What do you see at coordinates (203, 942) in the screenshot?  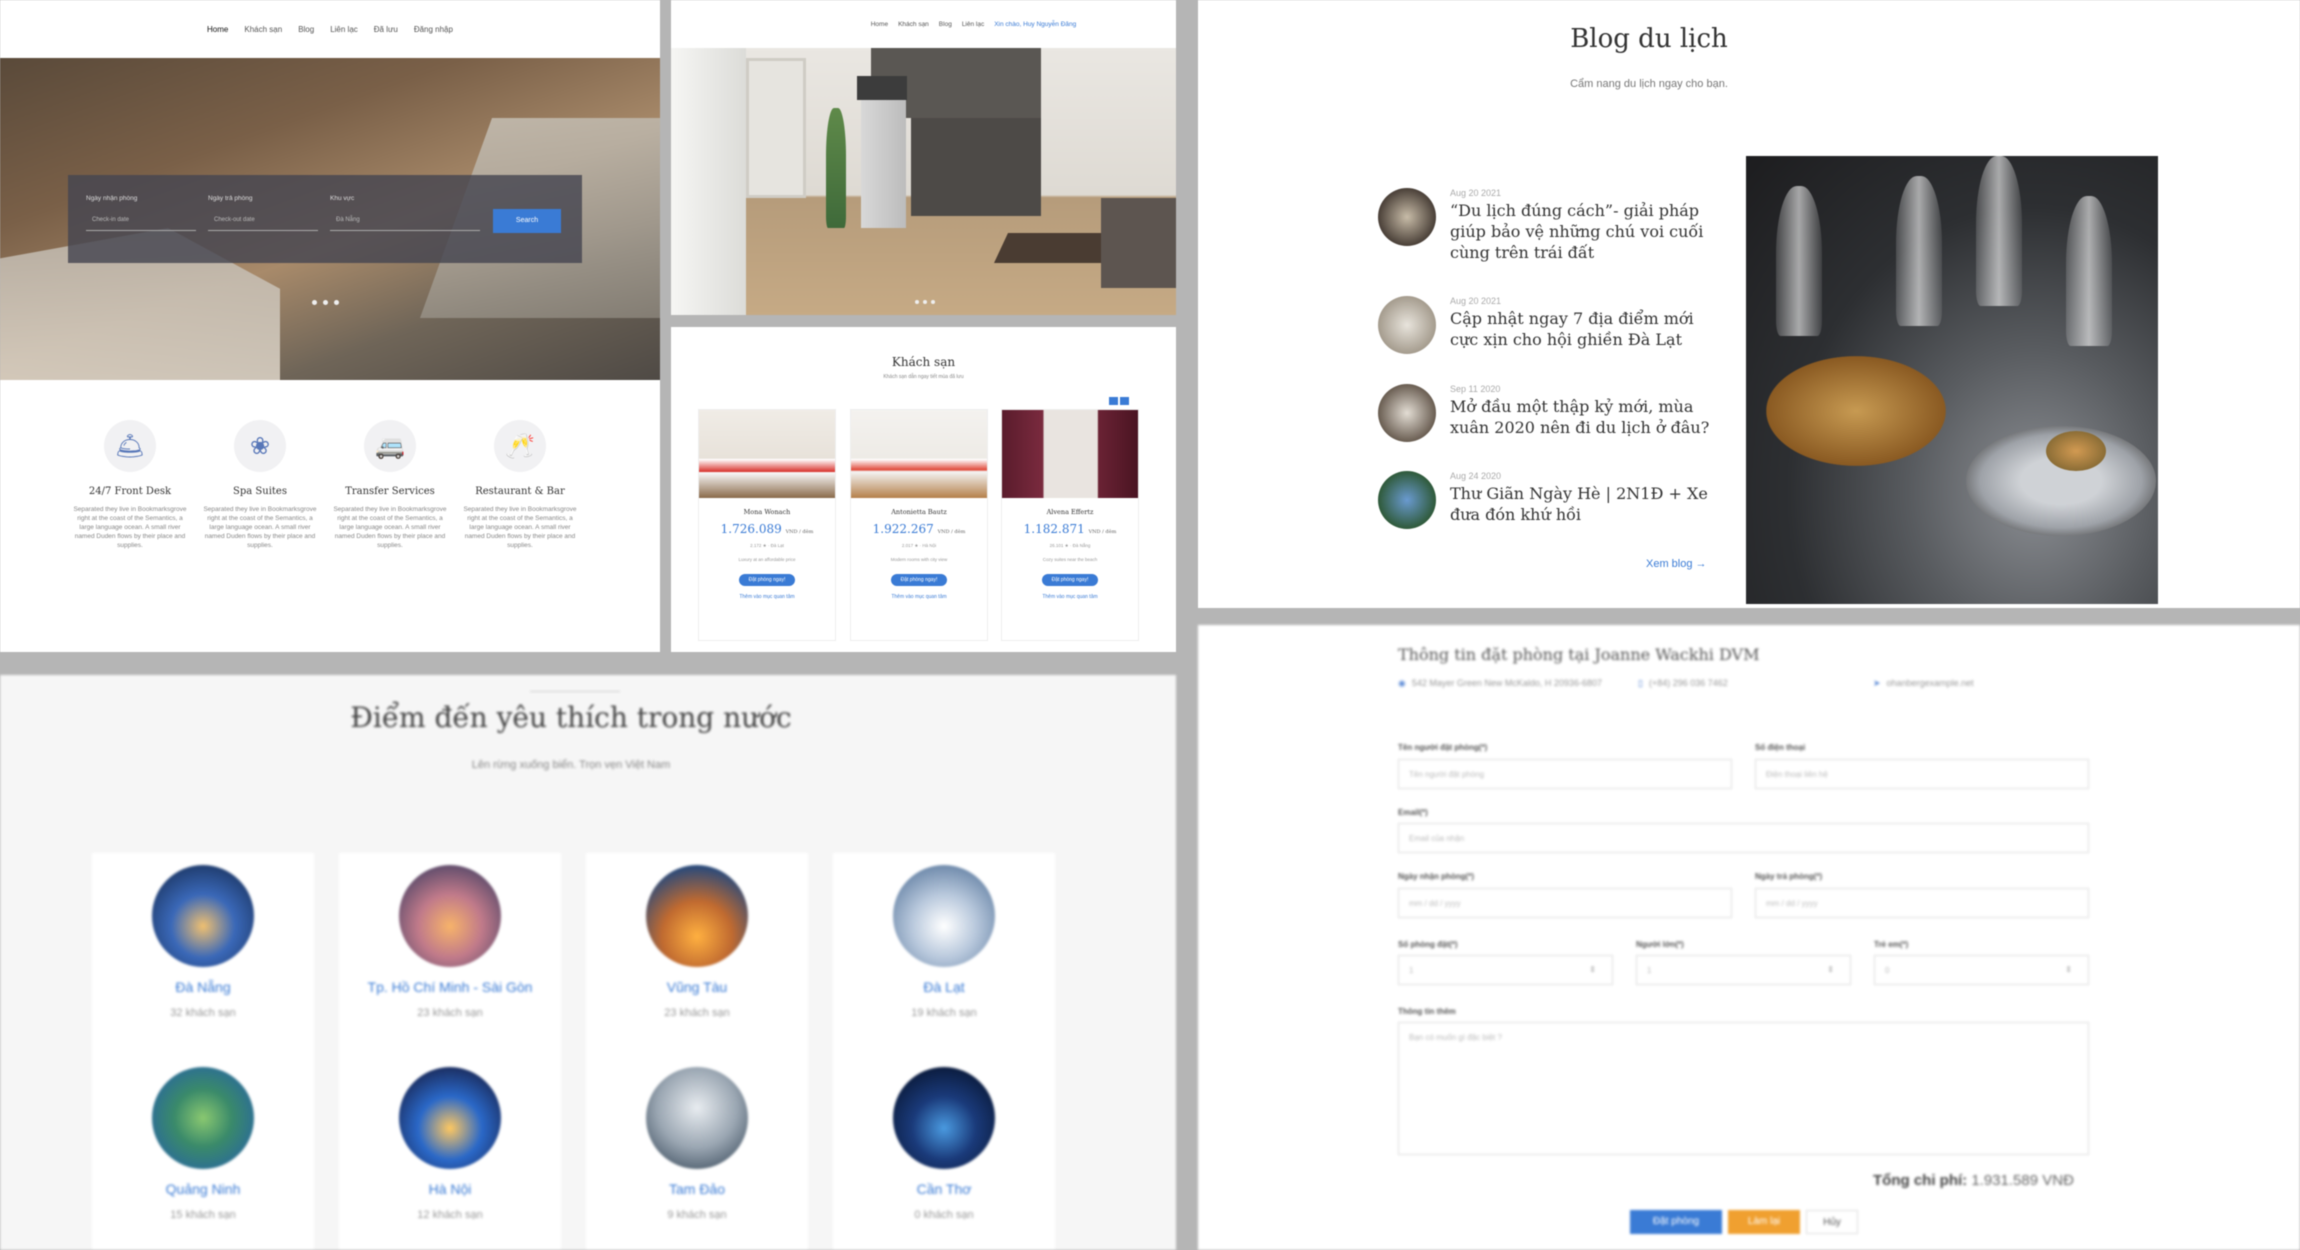 I see `destination-card: Đà Nẵng 32 khách sạn` at bounding box center [203, 942].